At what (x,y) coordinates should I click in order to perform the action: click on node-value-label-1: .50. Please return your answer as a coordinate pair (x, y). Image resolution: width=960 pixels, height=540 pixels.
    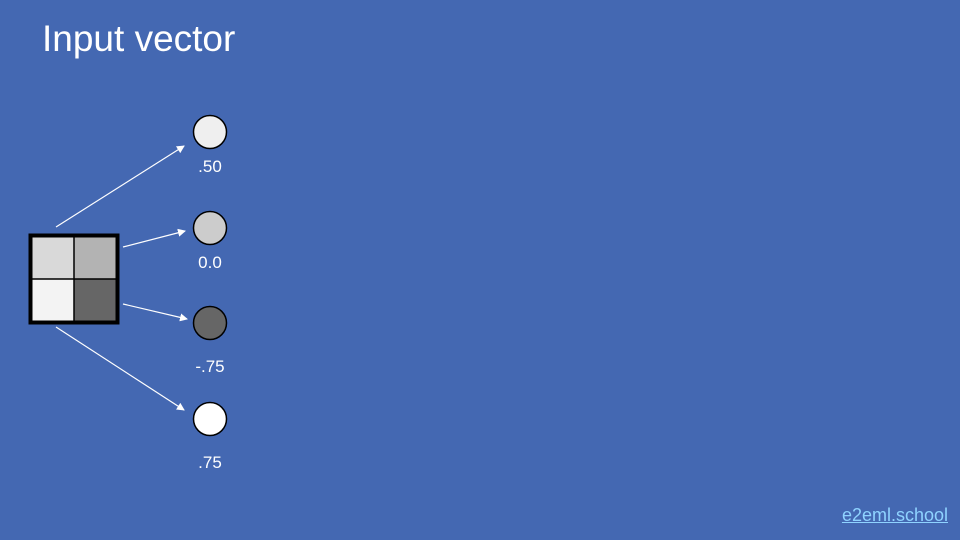
    Looking at the image, I should click on (210, 166).